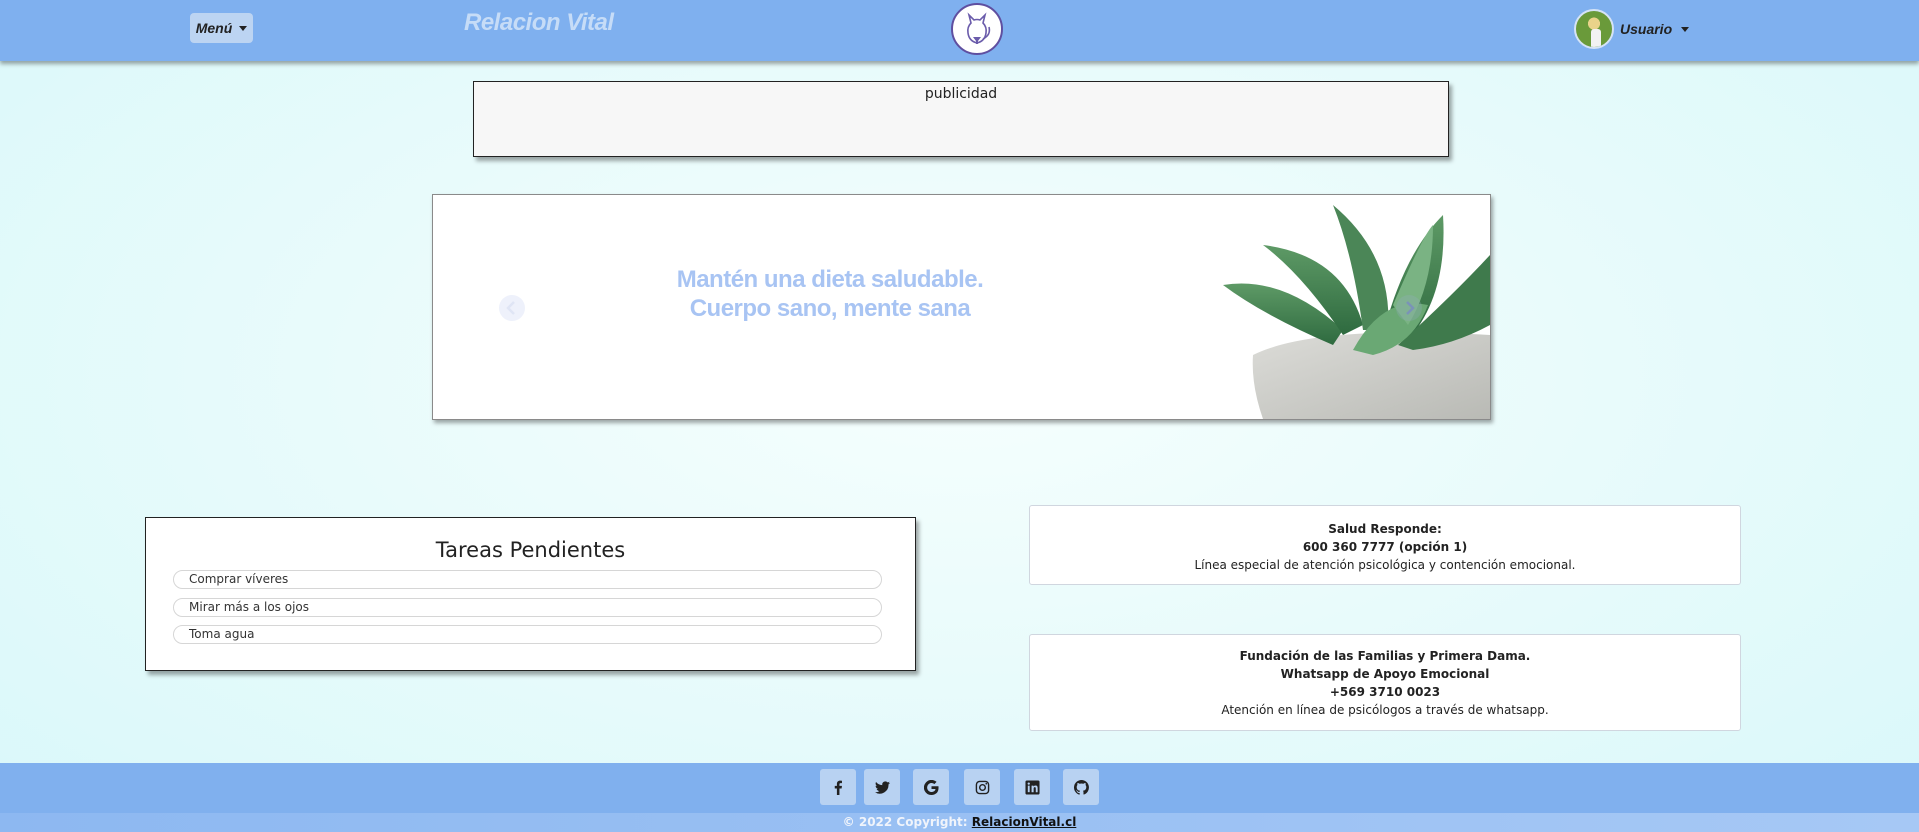  I want to click on task-item: Comprar víveres, so click(527, 579).